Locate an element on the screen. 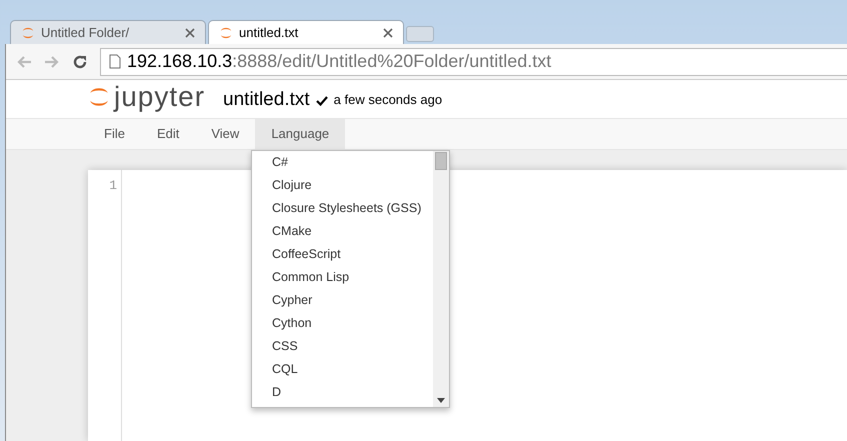 This screenshot has height=441, width=847. language-option: Closure Stylesheets (GSS) is located at coordinates (342, 208).